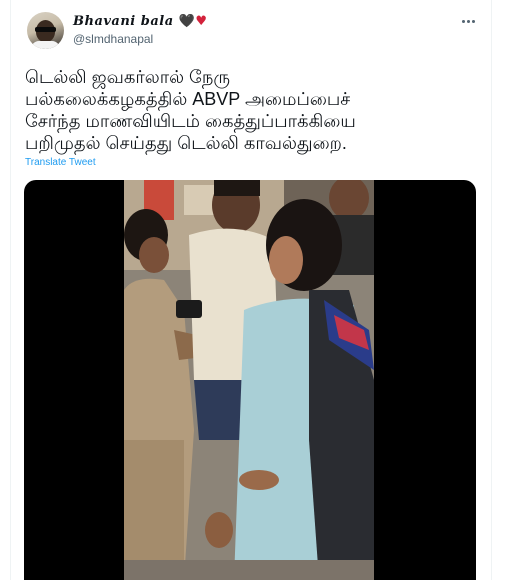 The height and width of the screenshot is (580, 506). Describe the element at coordinates (188, 99) in the screenshot. I see `tweet-text-line: பல்கலைக்கழகத்தில் ABVP அமைப்பைச்` at that location.